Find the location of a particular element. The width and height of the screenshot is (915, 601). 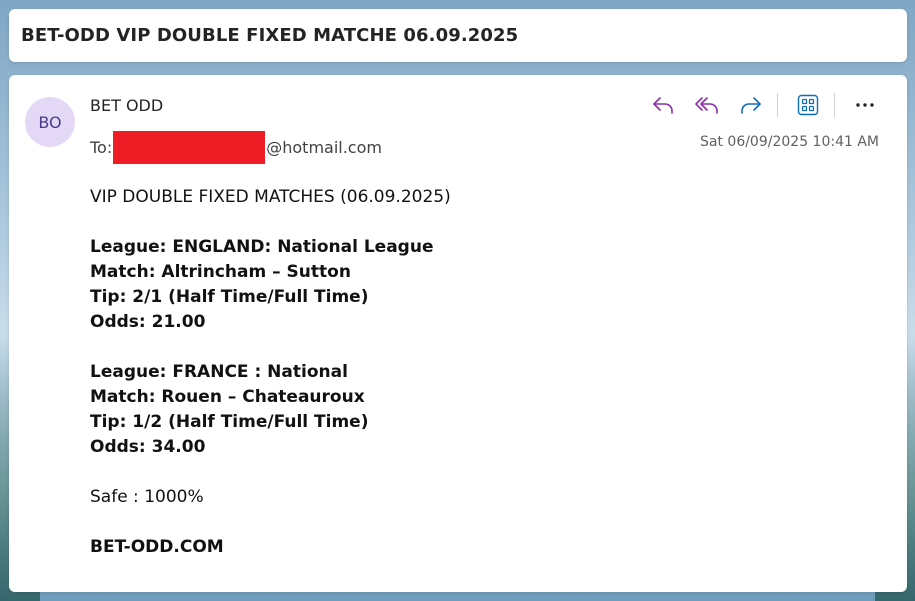

reply-all-button is located at coordinates (707, 105).